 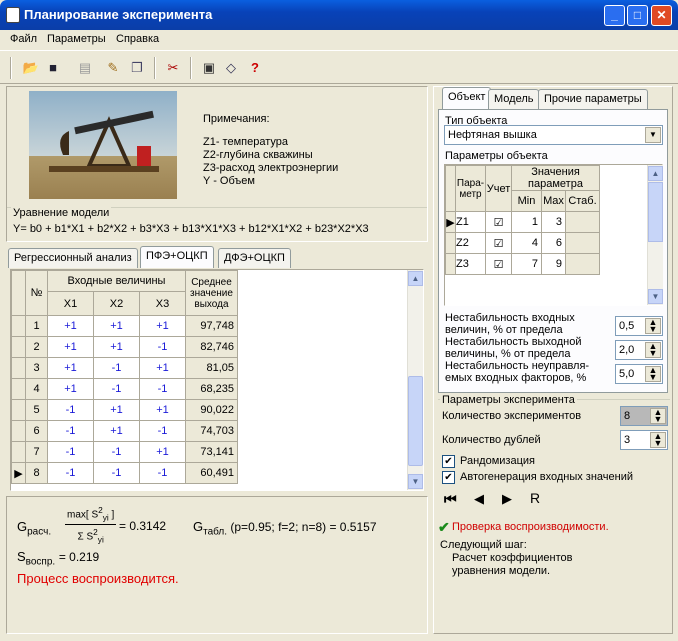 I want to click on object-type-select: Нефтяная вышка ▼, so click(x=553, y=135).